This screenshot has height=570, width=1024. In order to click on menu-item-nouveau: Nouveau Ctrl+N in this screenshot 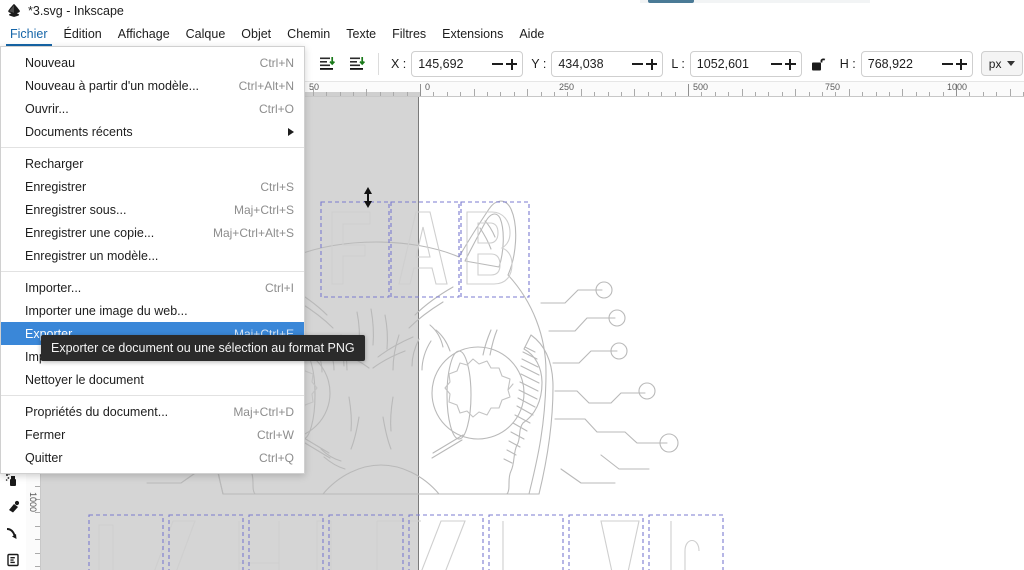, I will do `click(152, 62)`.